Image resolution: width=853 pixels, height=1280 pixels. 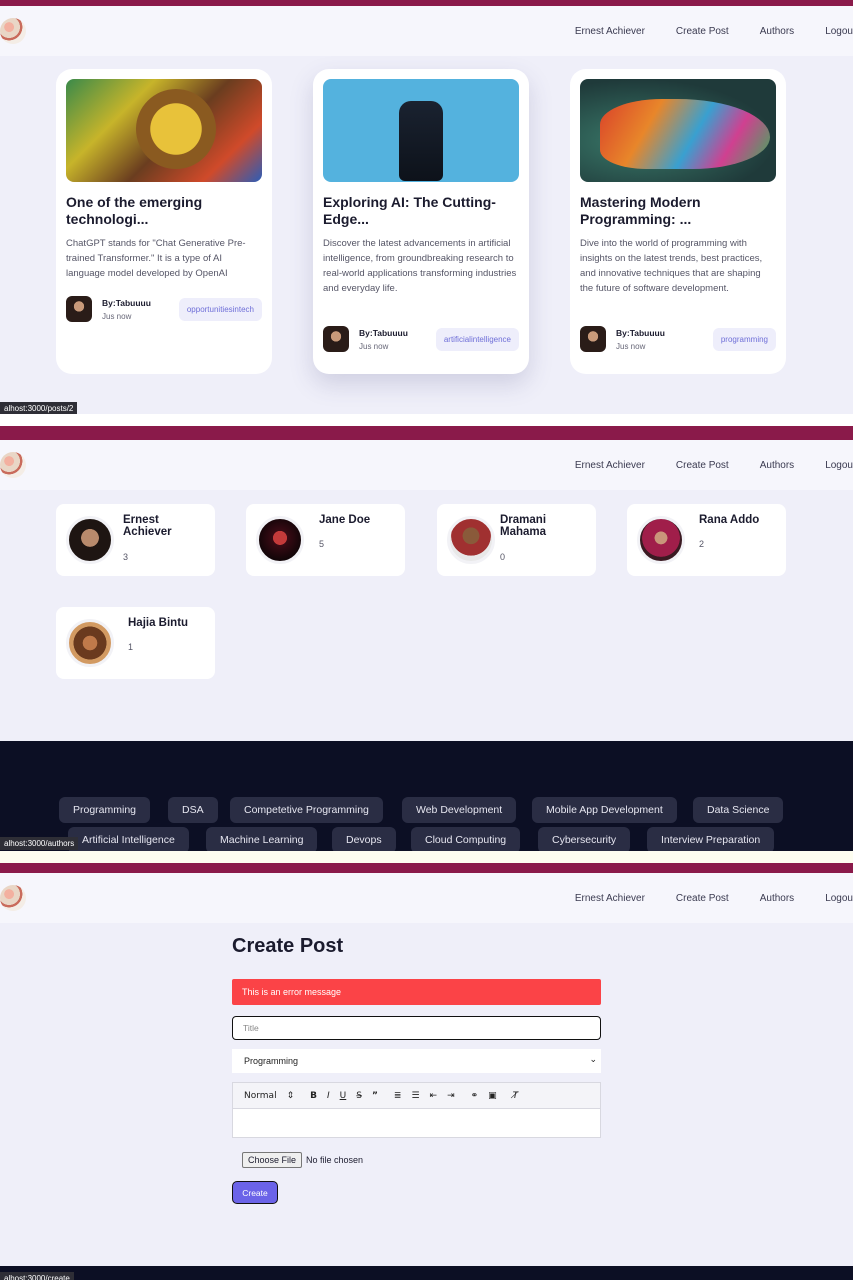 I want to click on footer-category-chip: Data Science, so click(x=738, y=810).